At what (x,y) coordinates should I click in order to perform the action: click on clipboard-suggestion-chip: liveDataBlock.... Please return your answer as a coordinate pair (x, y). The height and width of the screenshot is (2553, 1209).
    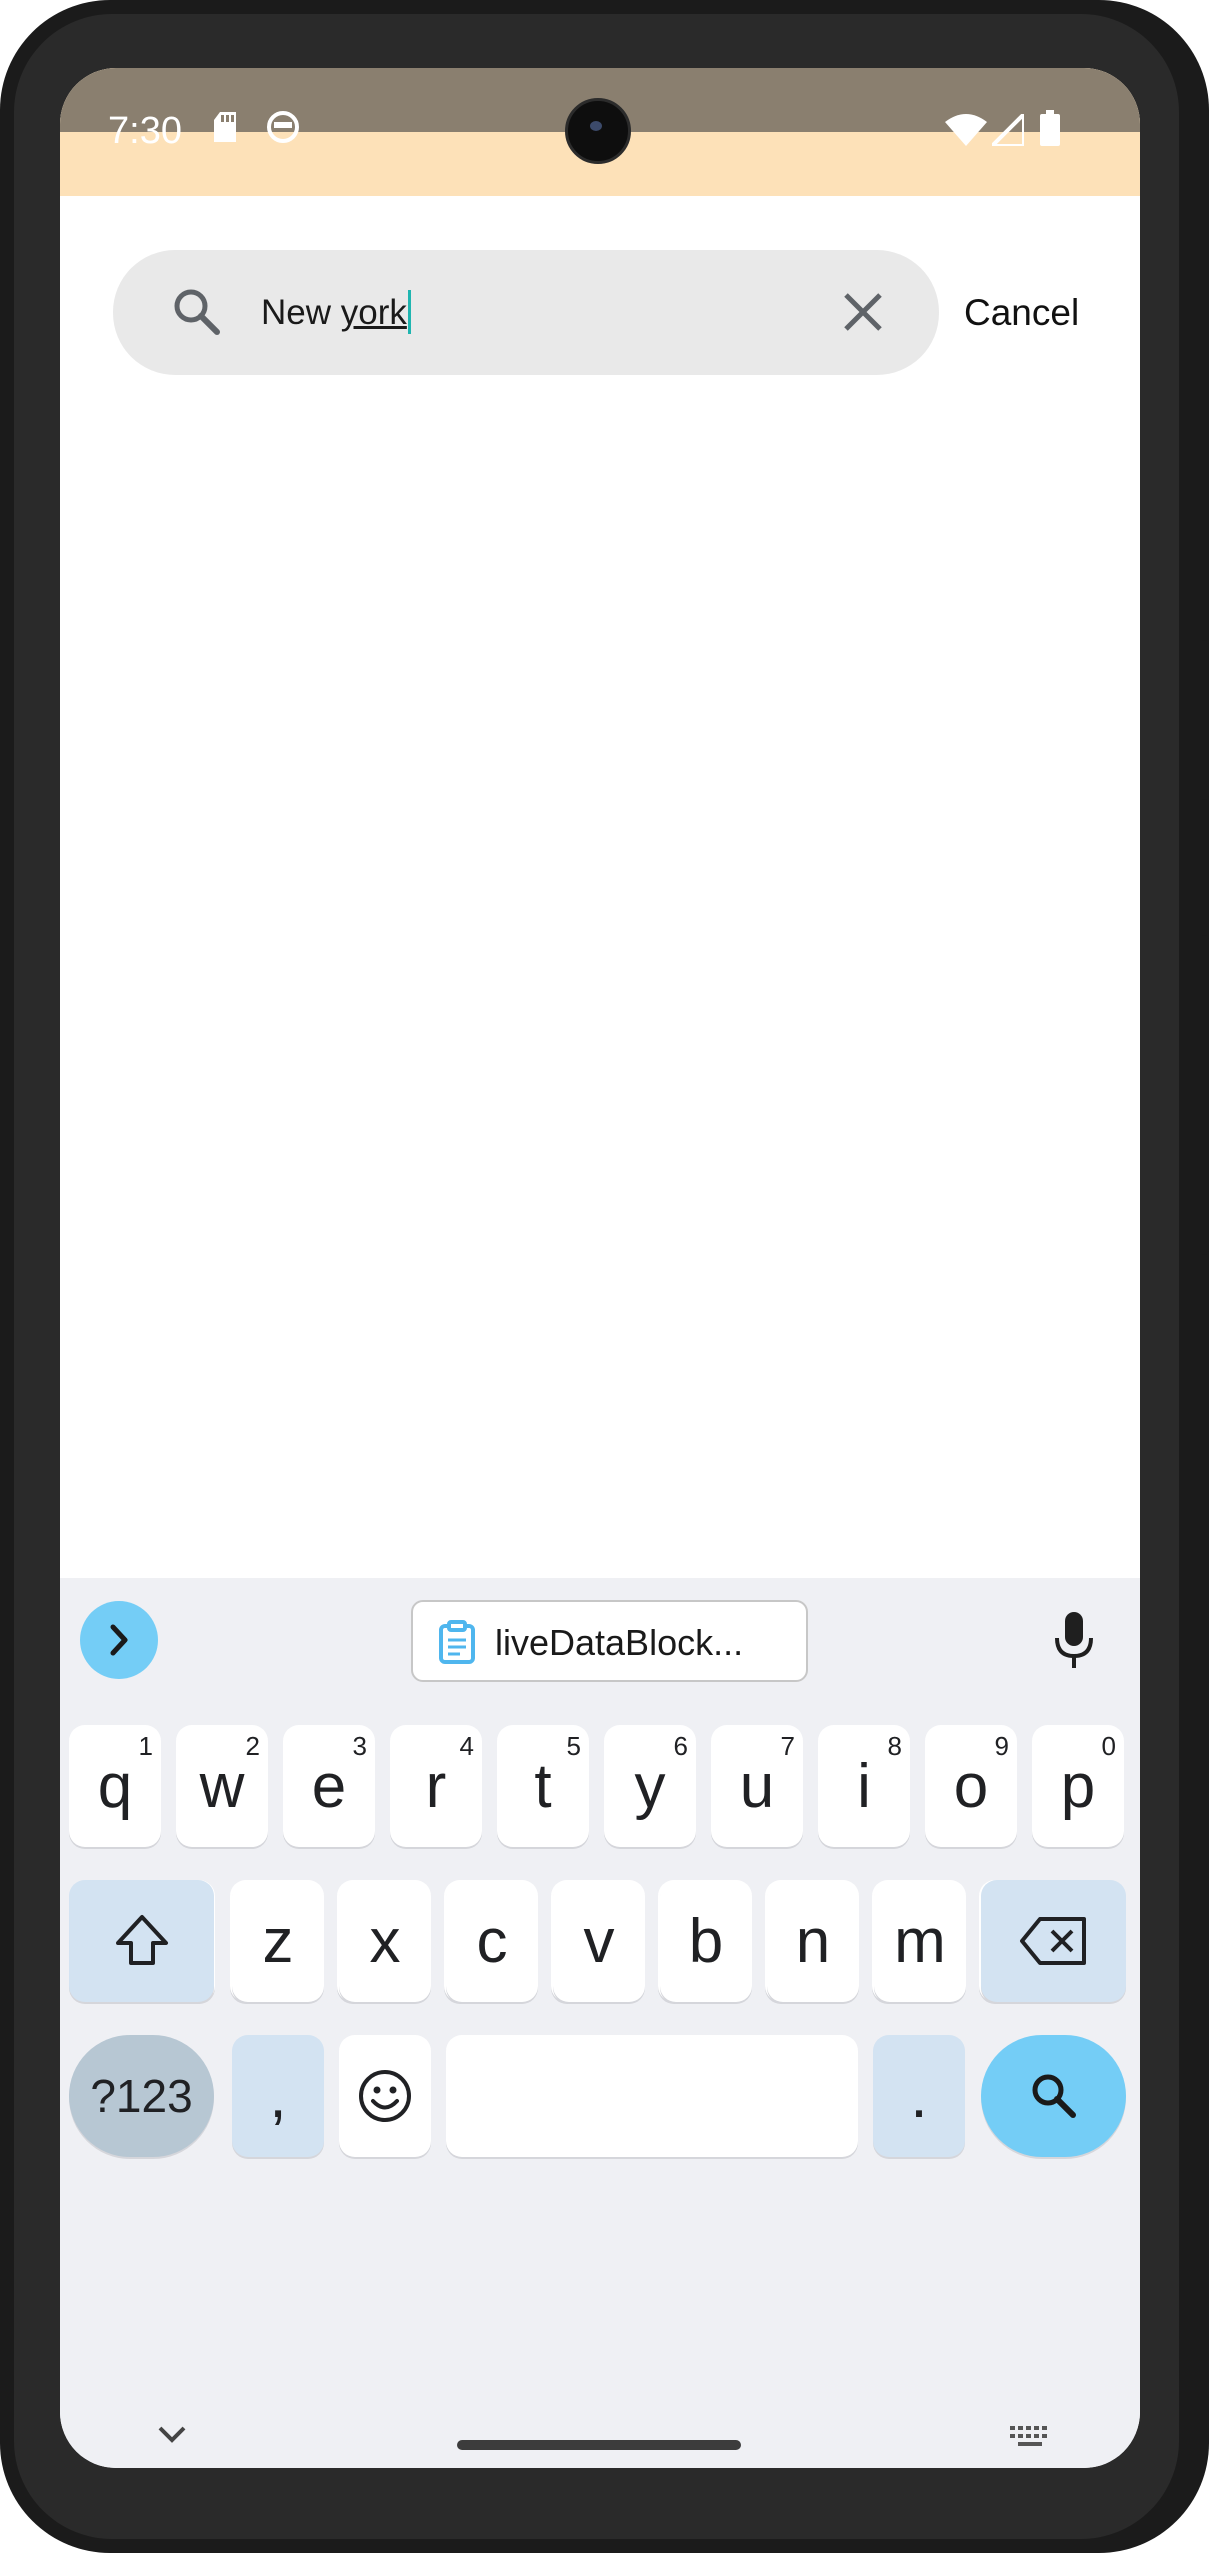
    Looking at the image, I should click on (609, 1641).